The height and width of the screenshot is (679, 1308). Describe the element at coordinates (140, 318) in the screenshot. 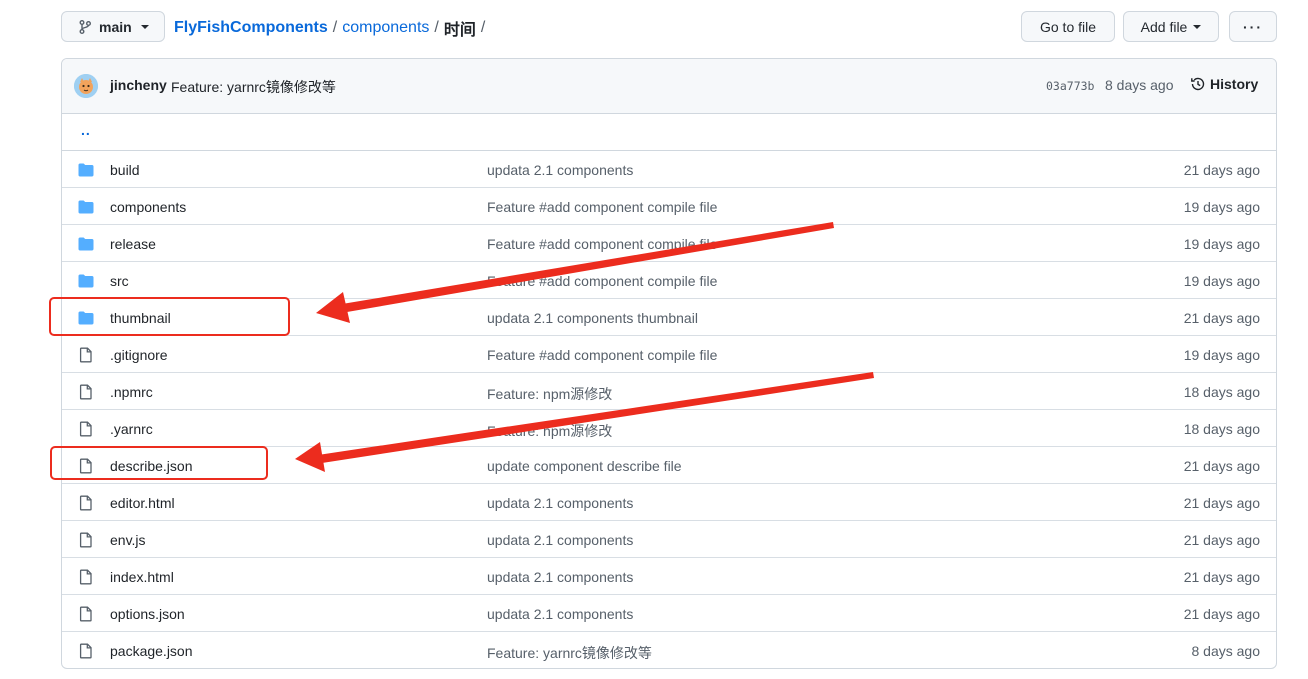

I see `file-name-link: thumbnail` at that location.